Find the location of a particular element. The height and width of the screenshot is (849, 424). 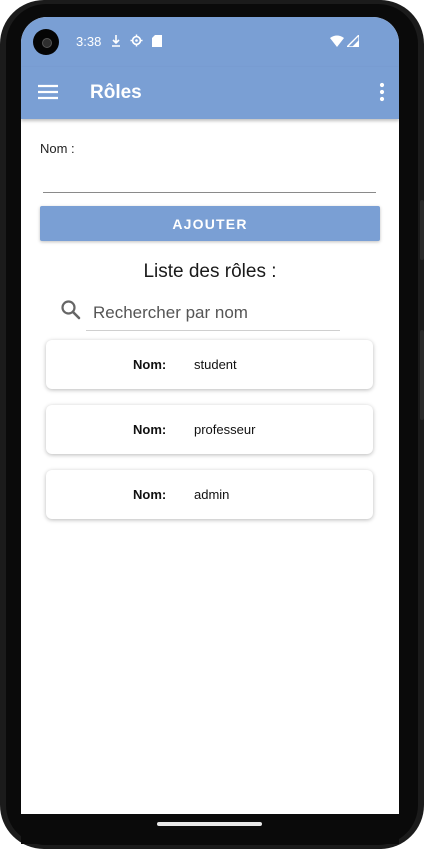

role-name-value: student is located at coordinates (215, 364).